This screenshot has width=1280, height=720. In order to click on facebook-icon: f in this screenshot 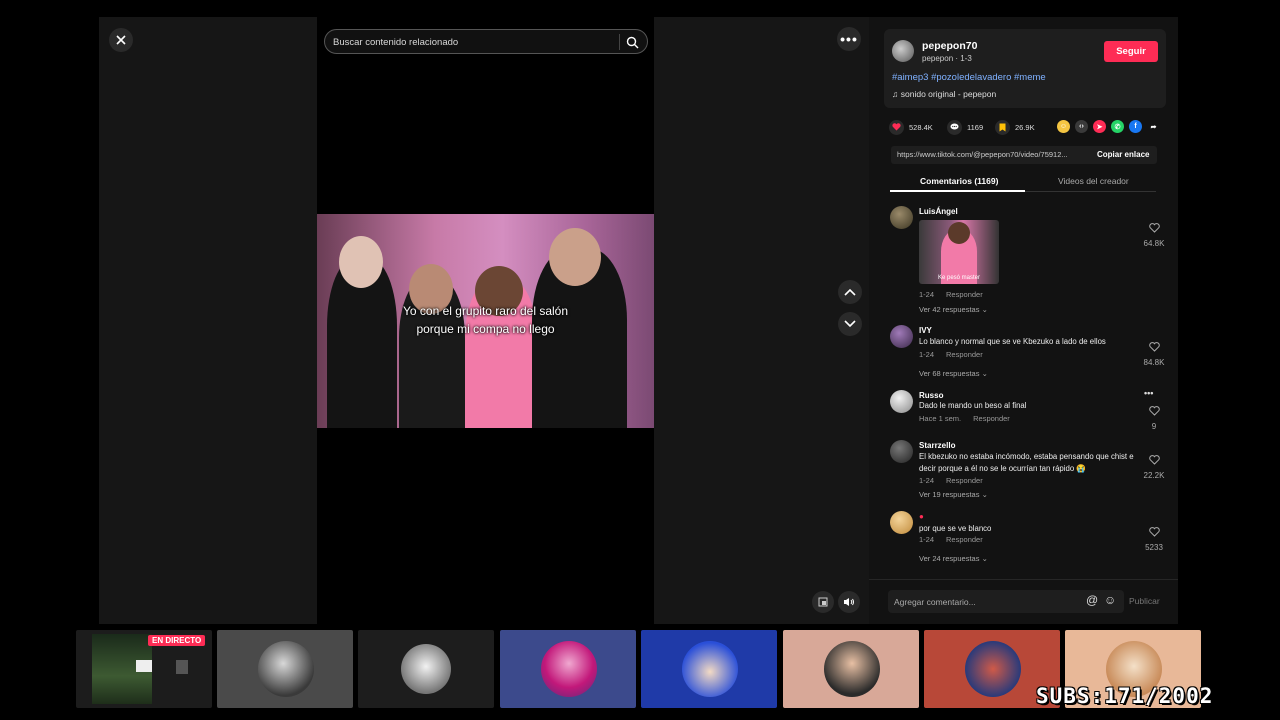, I will do `click(1135, 126)`.